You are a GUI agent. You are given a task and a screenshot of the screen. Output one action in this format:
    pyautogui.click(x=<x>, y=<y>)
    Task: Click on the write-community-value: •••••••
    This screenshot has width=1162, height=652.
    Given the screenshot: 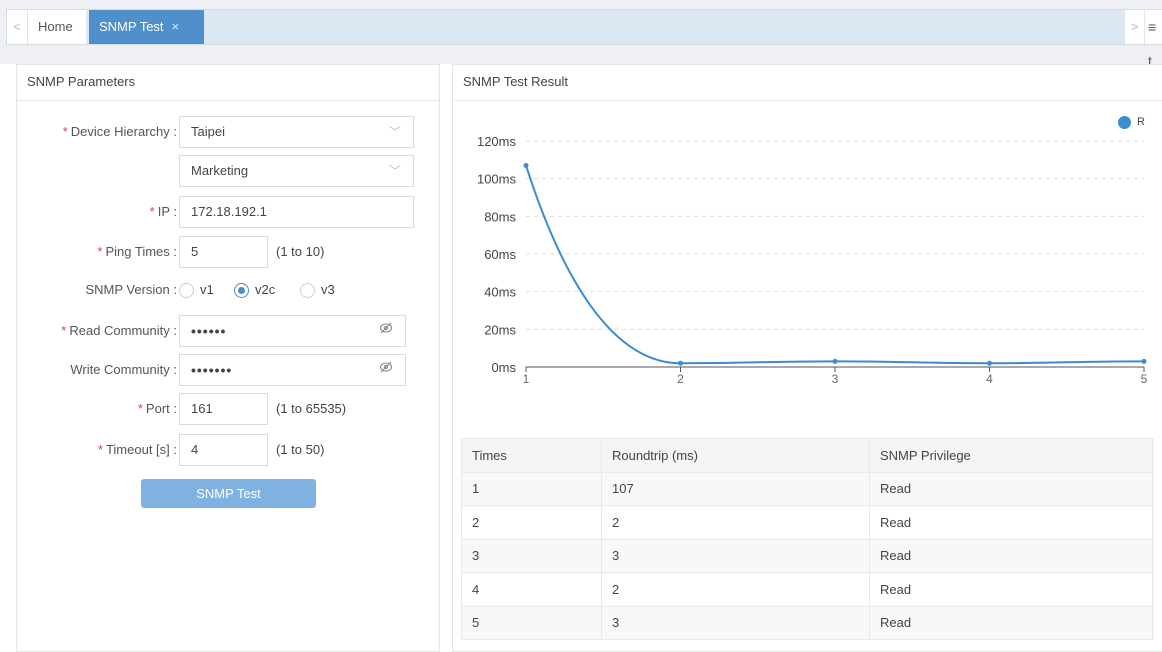 What is the action you would take?
    pyautogui.click(x=212, y=370)
    